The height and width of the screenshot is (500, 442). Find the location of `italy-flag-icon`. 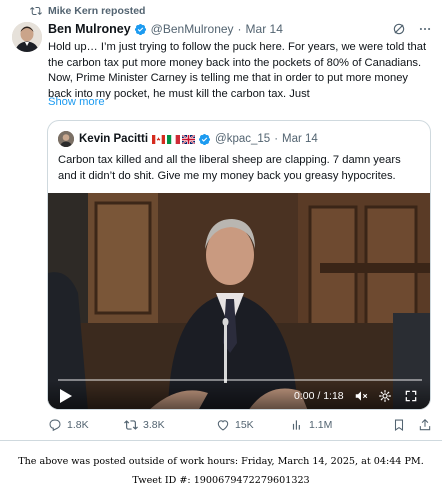

italy-flag-icon is located at coordinates (174, 139).